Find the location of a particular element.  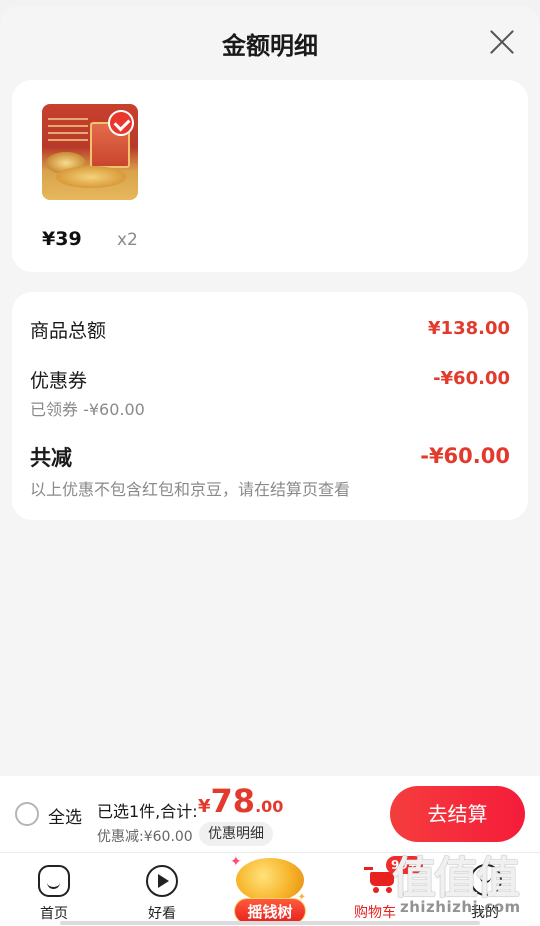

product-price: ¥39 is located at coordinates (62, 239).